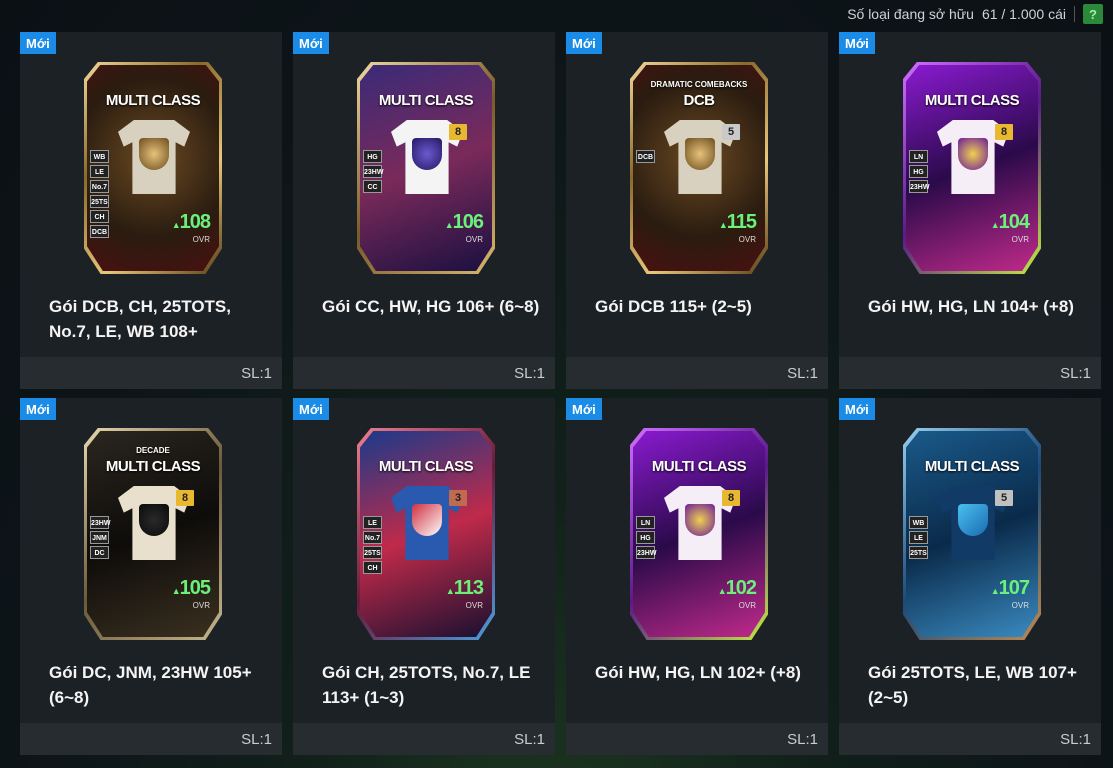 The image size is (1113, 768). I want to click on ovr-block: ▲102 OVR, so click(737, 594).